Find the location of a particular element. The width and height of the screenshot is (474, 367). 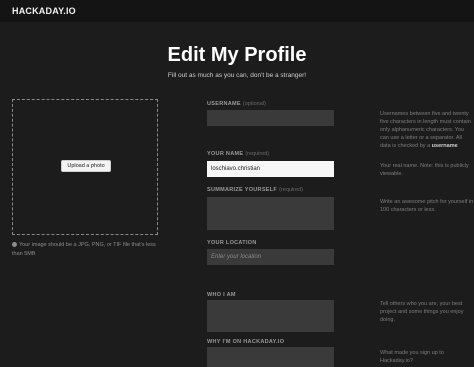

username-hint-strong: username is located at coordinates (444, 146).